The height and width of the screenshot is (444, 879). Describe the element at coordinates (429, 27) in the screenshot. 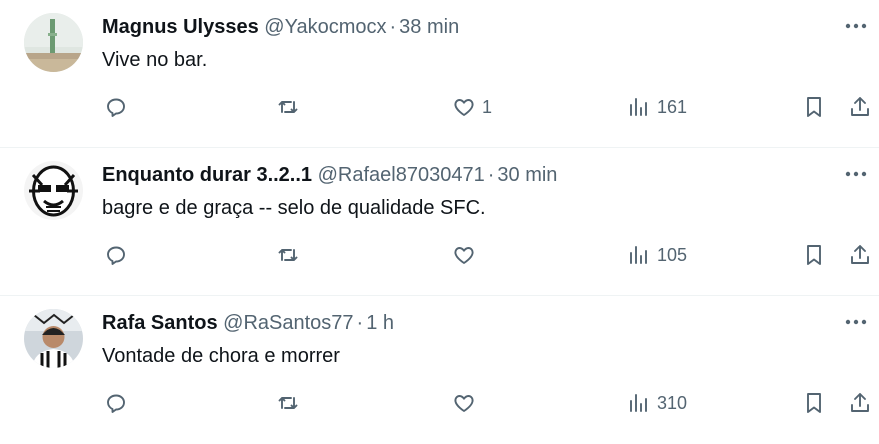

I see `timestamp: 38 min` at that location.